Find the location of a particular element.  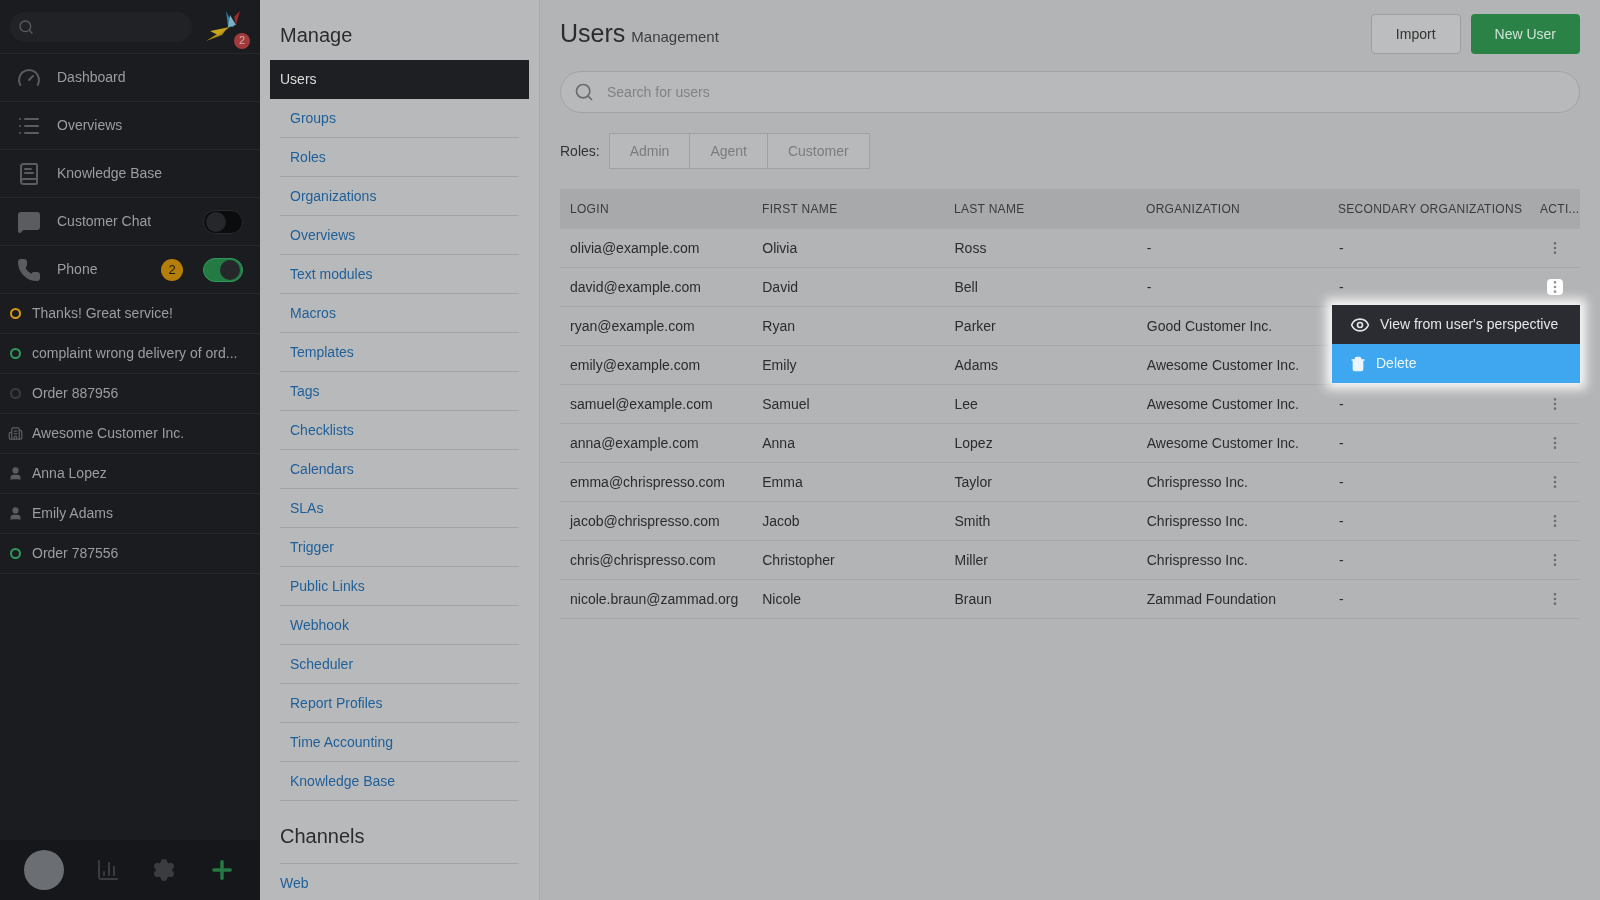

task-label: Order 887956 is located at coordinates (75, 393).